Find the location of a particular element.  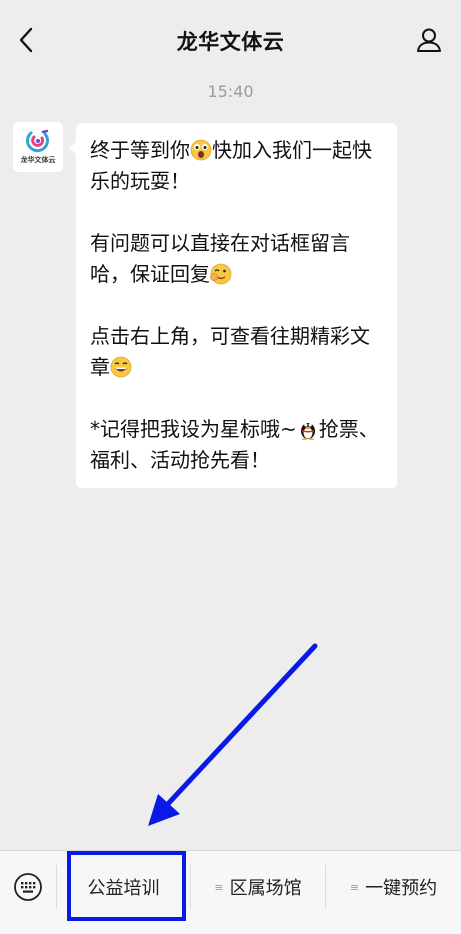

ok-hand-face-icon is located at coordinates (221, 274).